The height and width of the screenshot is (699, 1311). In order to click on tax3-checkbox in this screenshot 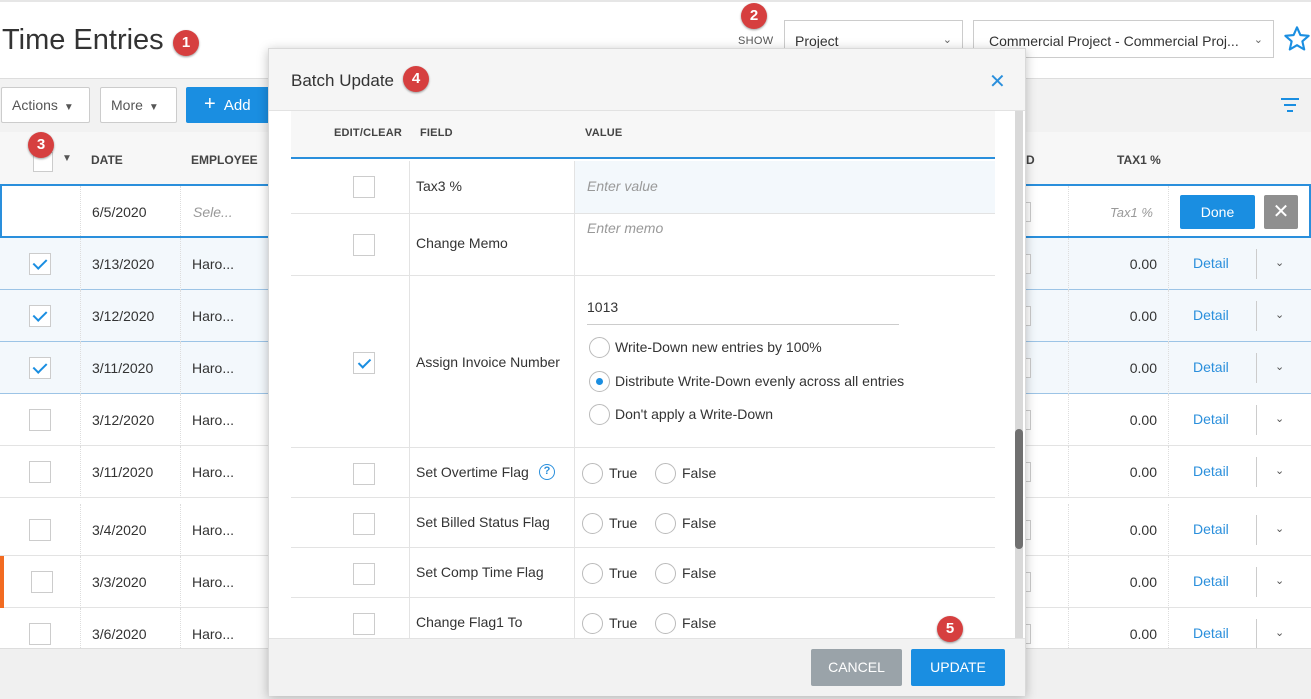, I will do `click(364, 187)`.